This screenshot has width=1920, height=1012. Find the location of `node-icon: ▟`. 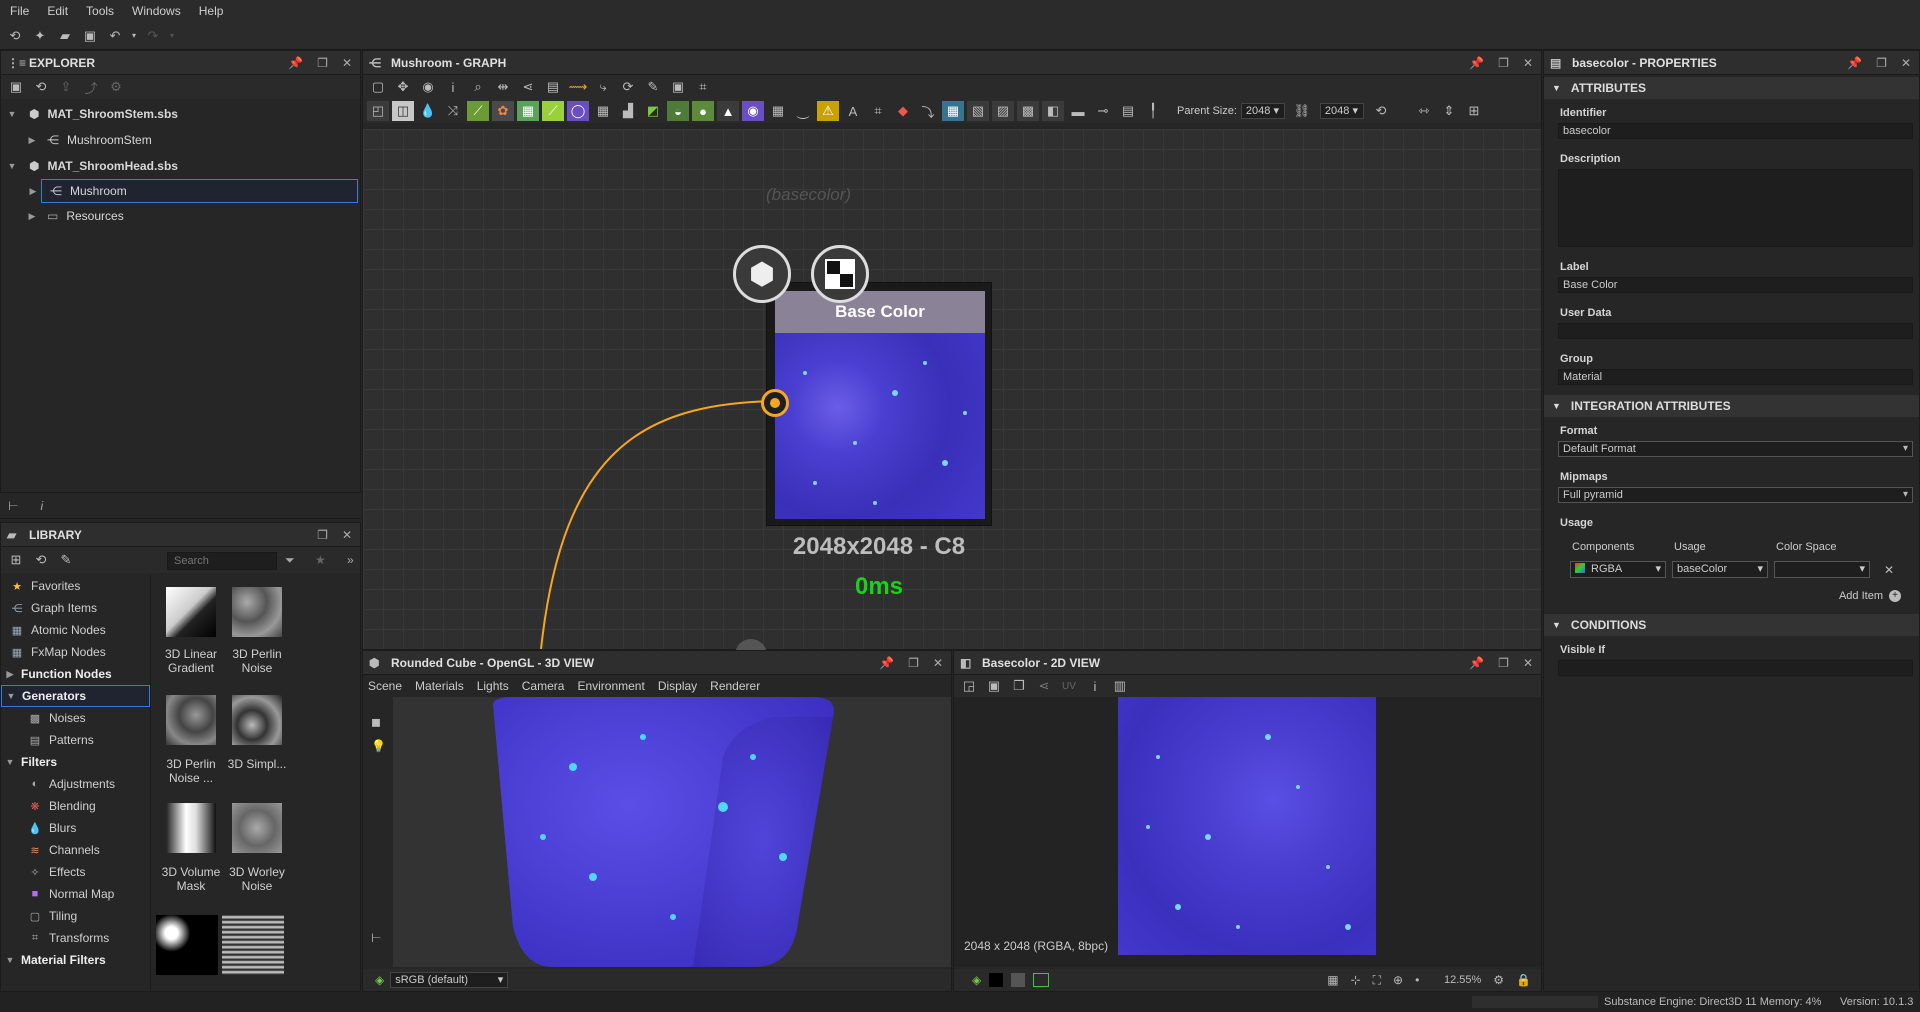

node-icon: ▟ is located at coordinates (628, 111).